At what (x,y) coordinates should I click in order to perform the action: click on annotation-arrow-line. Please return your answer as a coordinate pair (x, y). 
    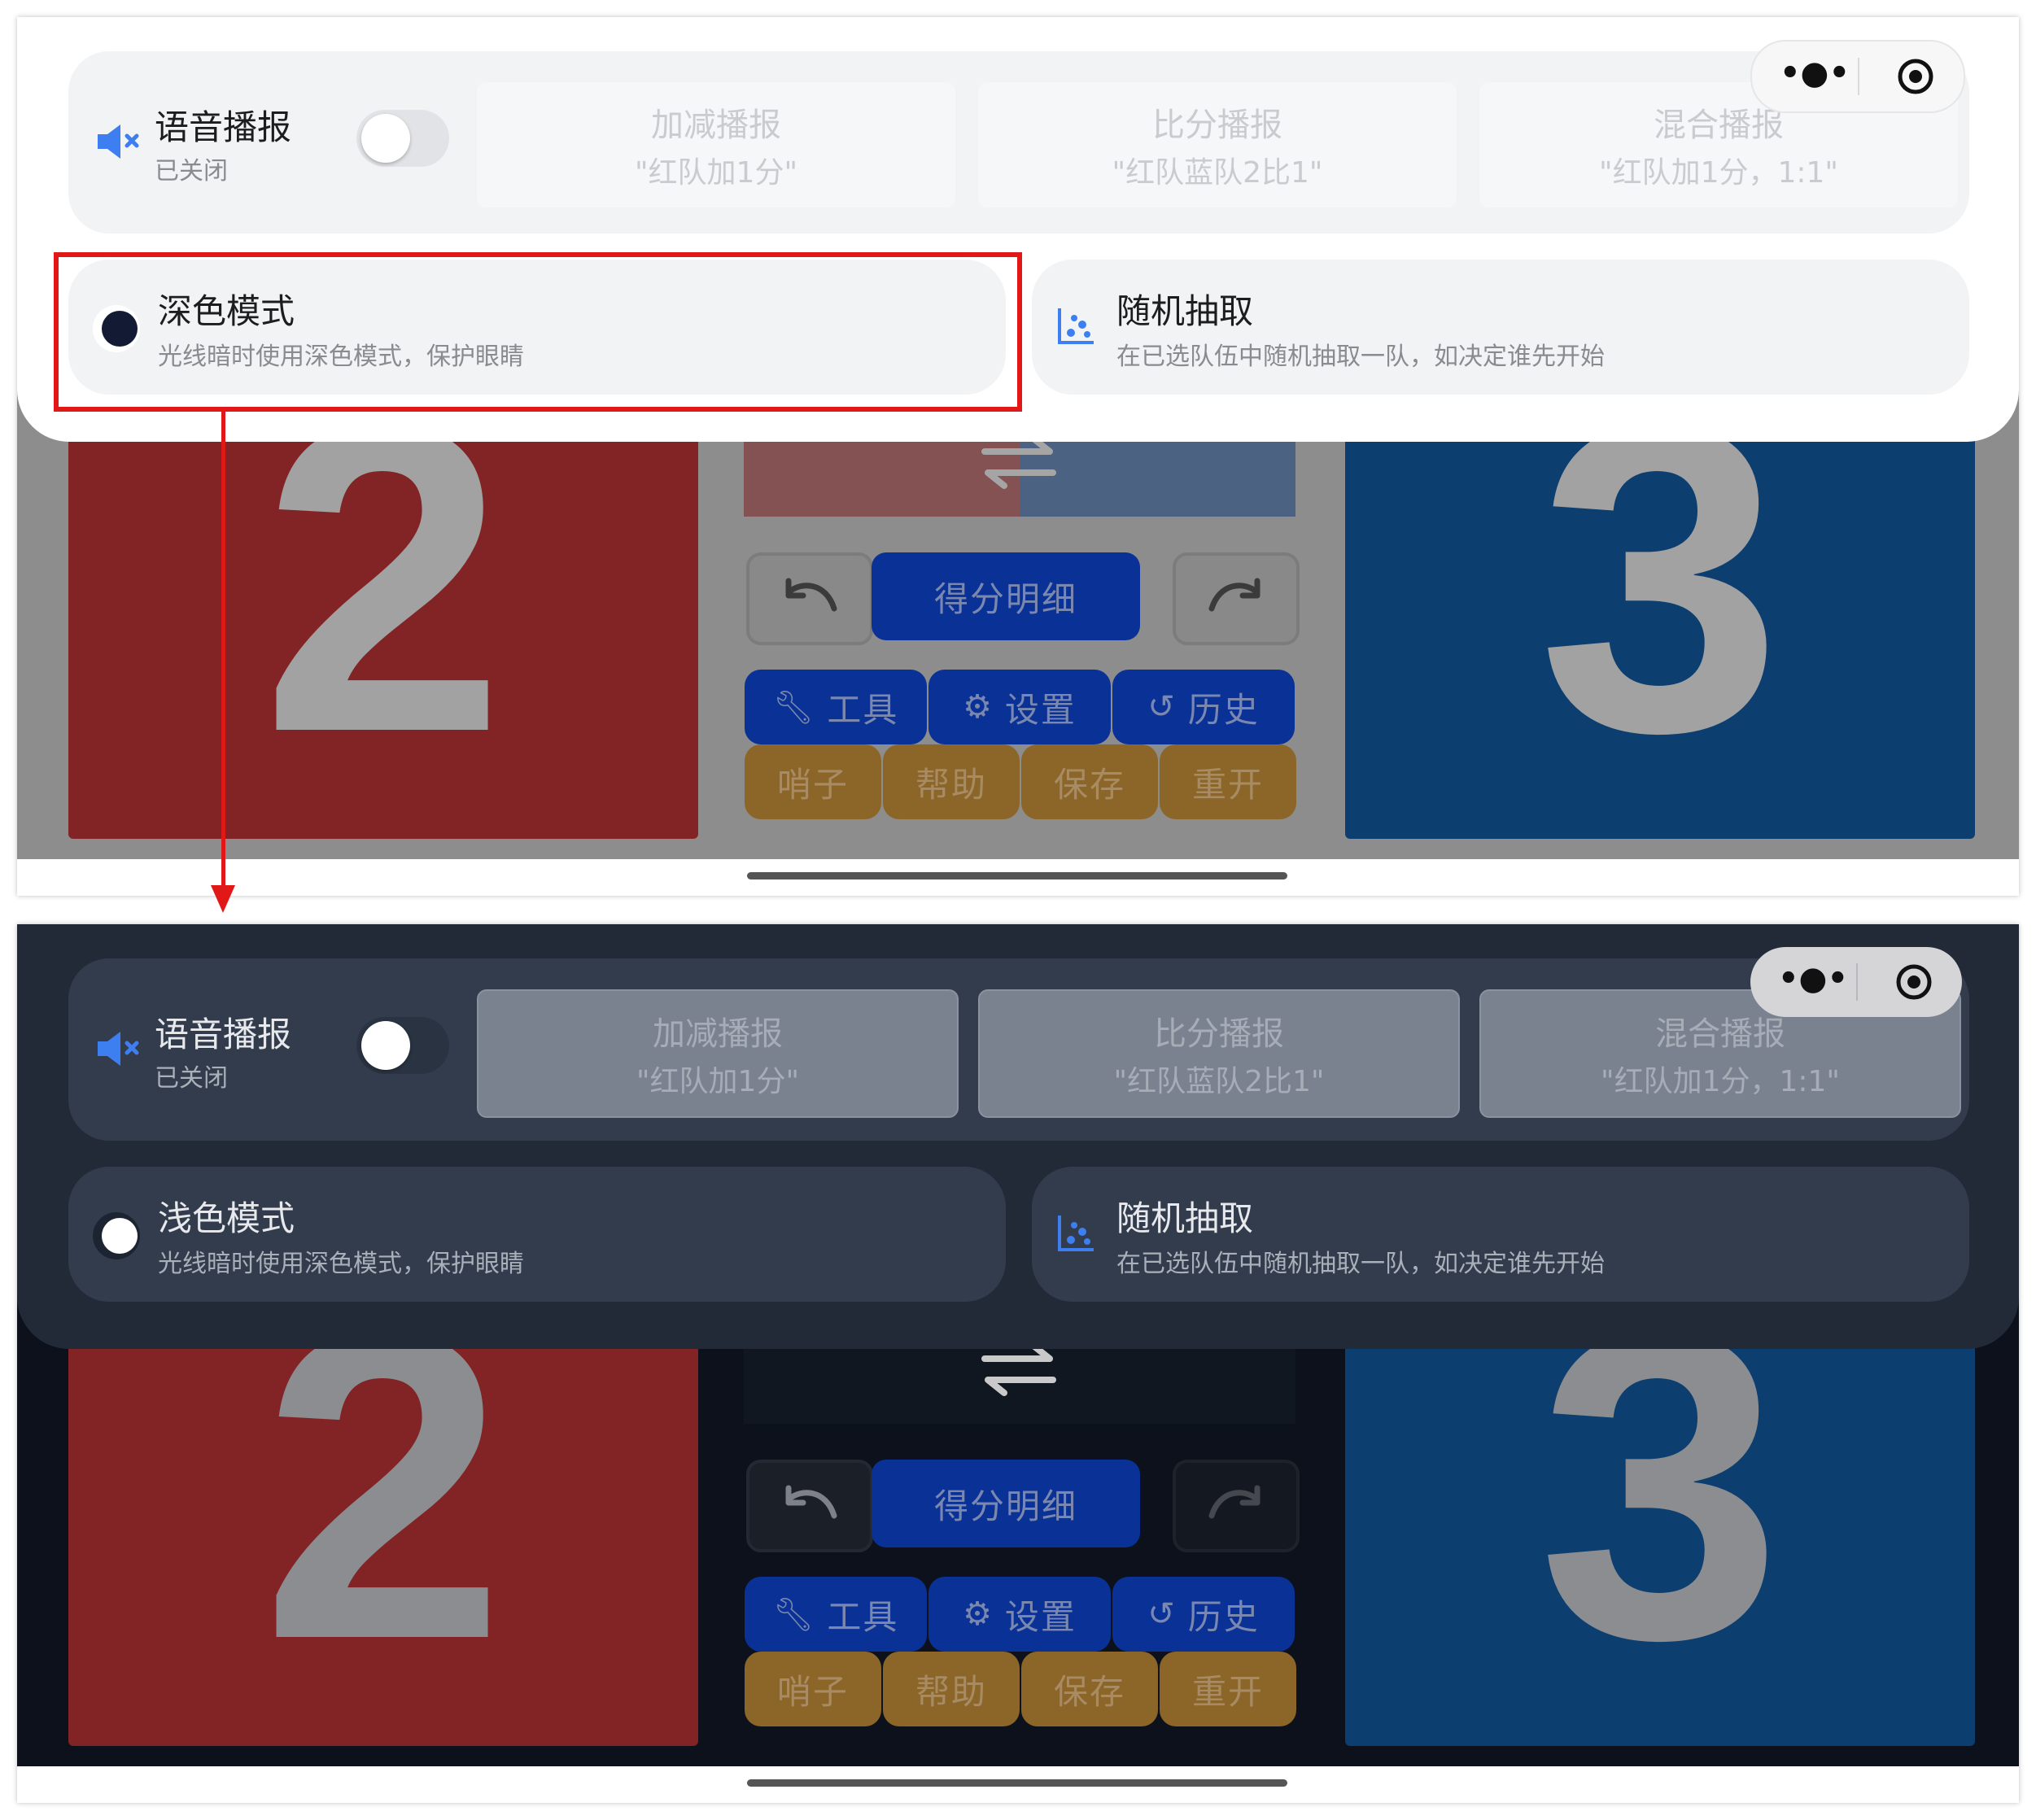
    Looking at the image, I should click on (223, 652).